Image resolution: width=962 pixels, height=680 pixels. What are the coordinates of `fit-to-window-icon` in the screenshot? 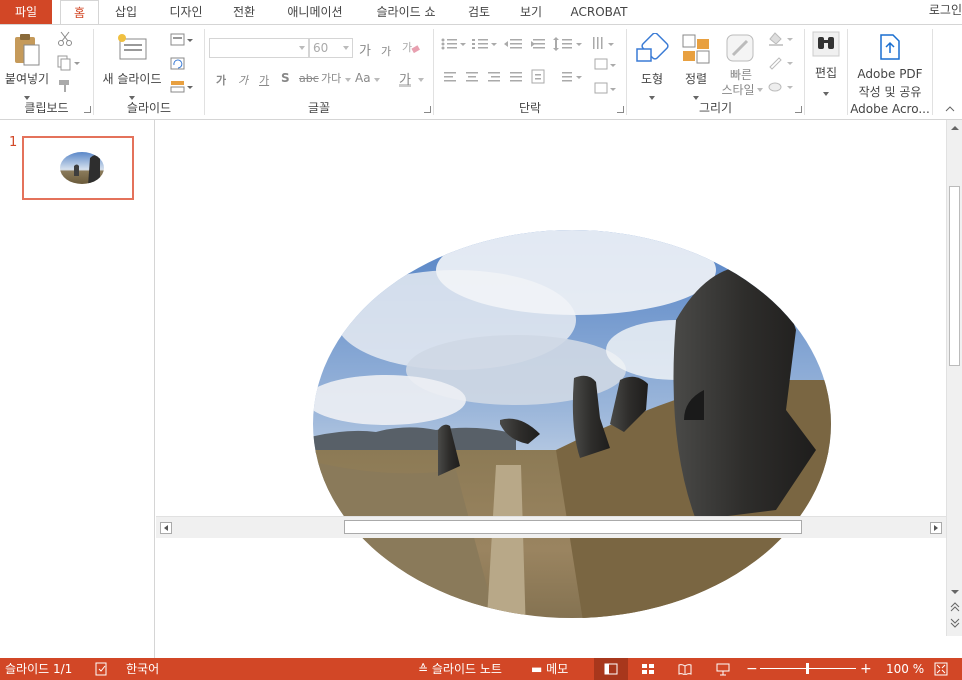 It's located at (941, 669).